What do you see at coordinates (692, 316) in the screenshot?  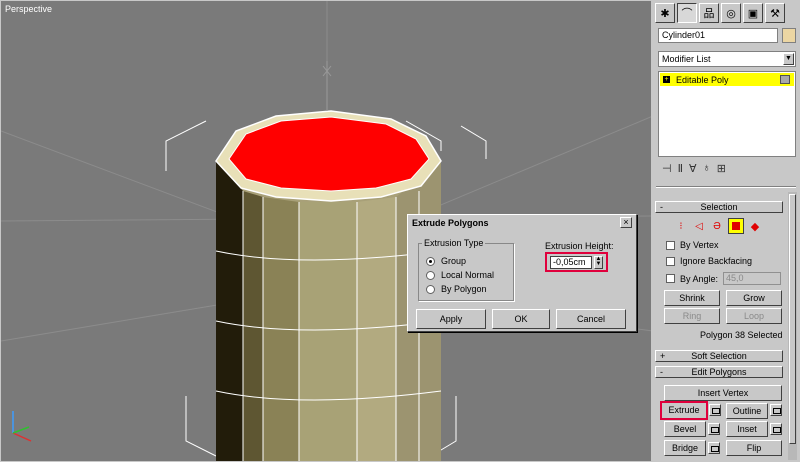 I see `ring-button: Ring` at bounding box center [692, 316].